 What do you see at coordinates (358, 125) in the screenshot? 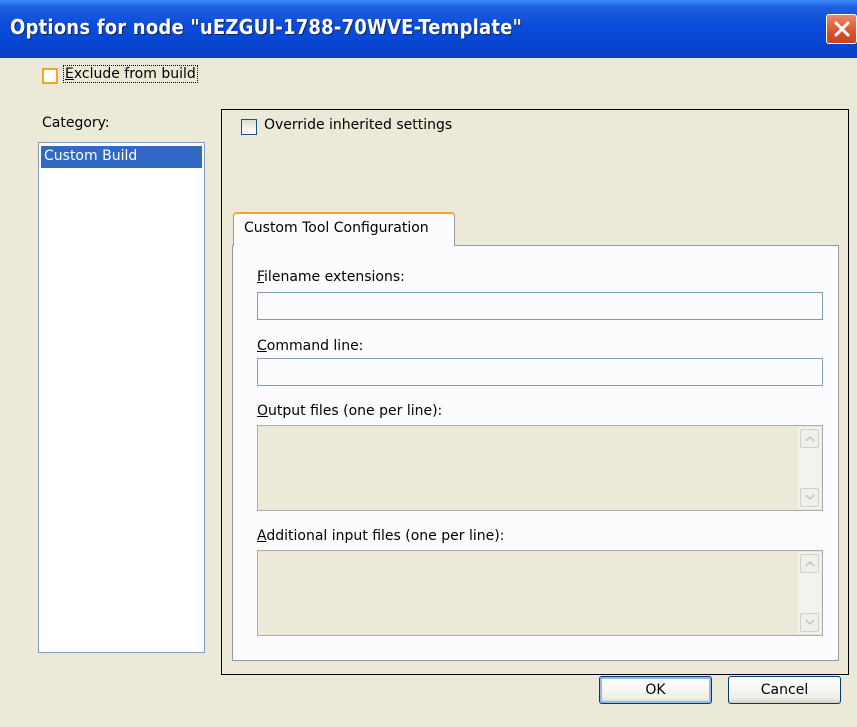
I see `override-inherited-label: Override inherited settings` at bounding box center [358, 125].